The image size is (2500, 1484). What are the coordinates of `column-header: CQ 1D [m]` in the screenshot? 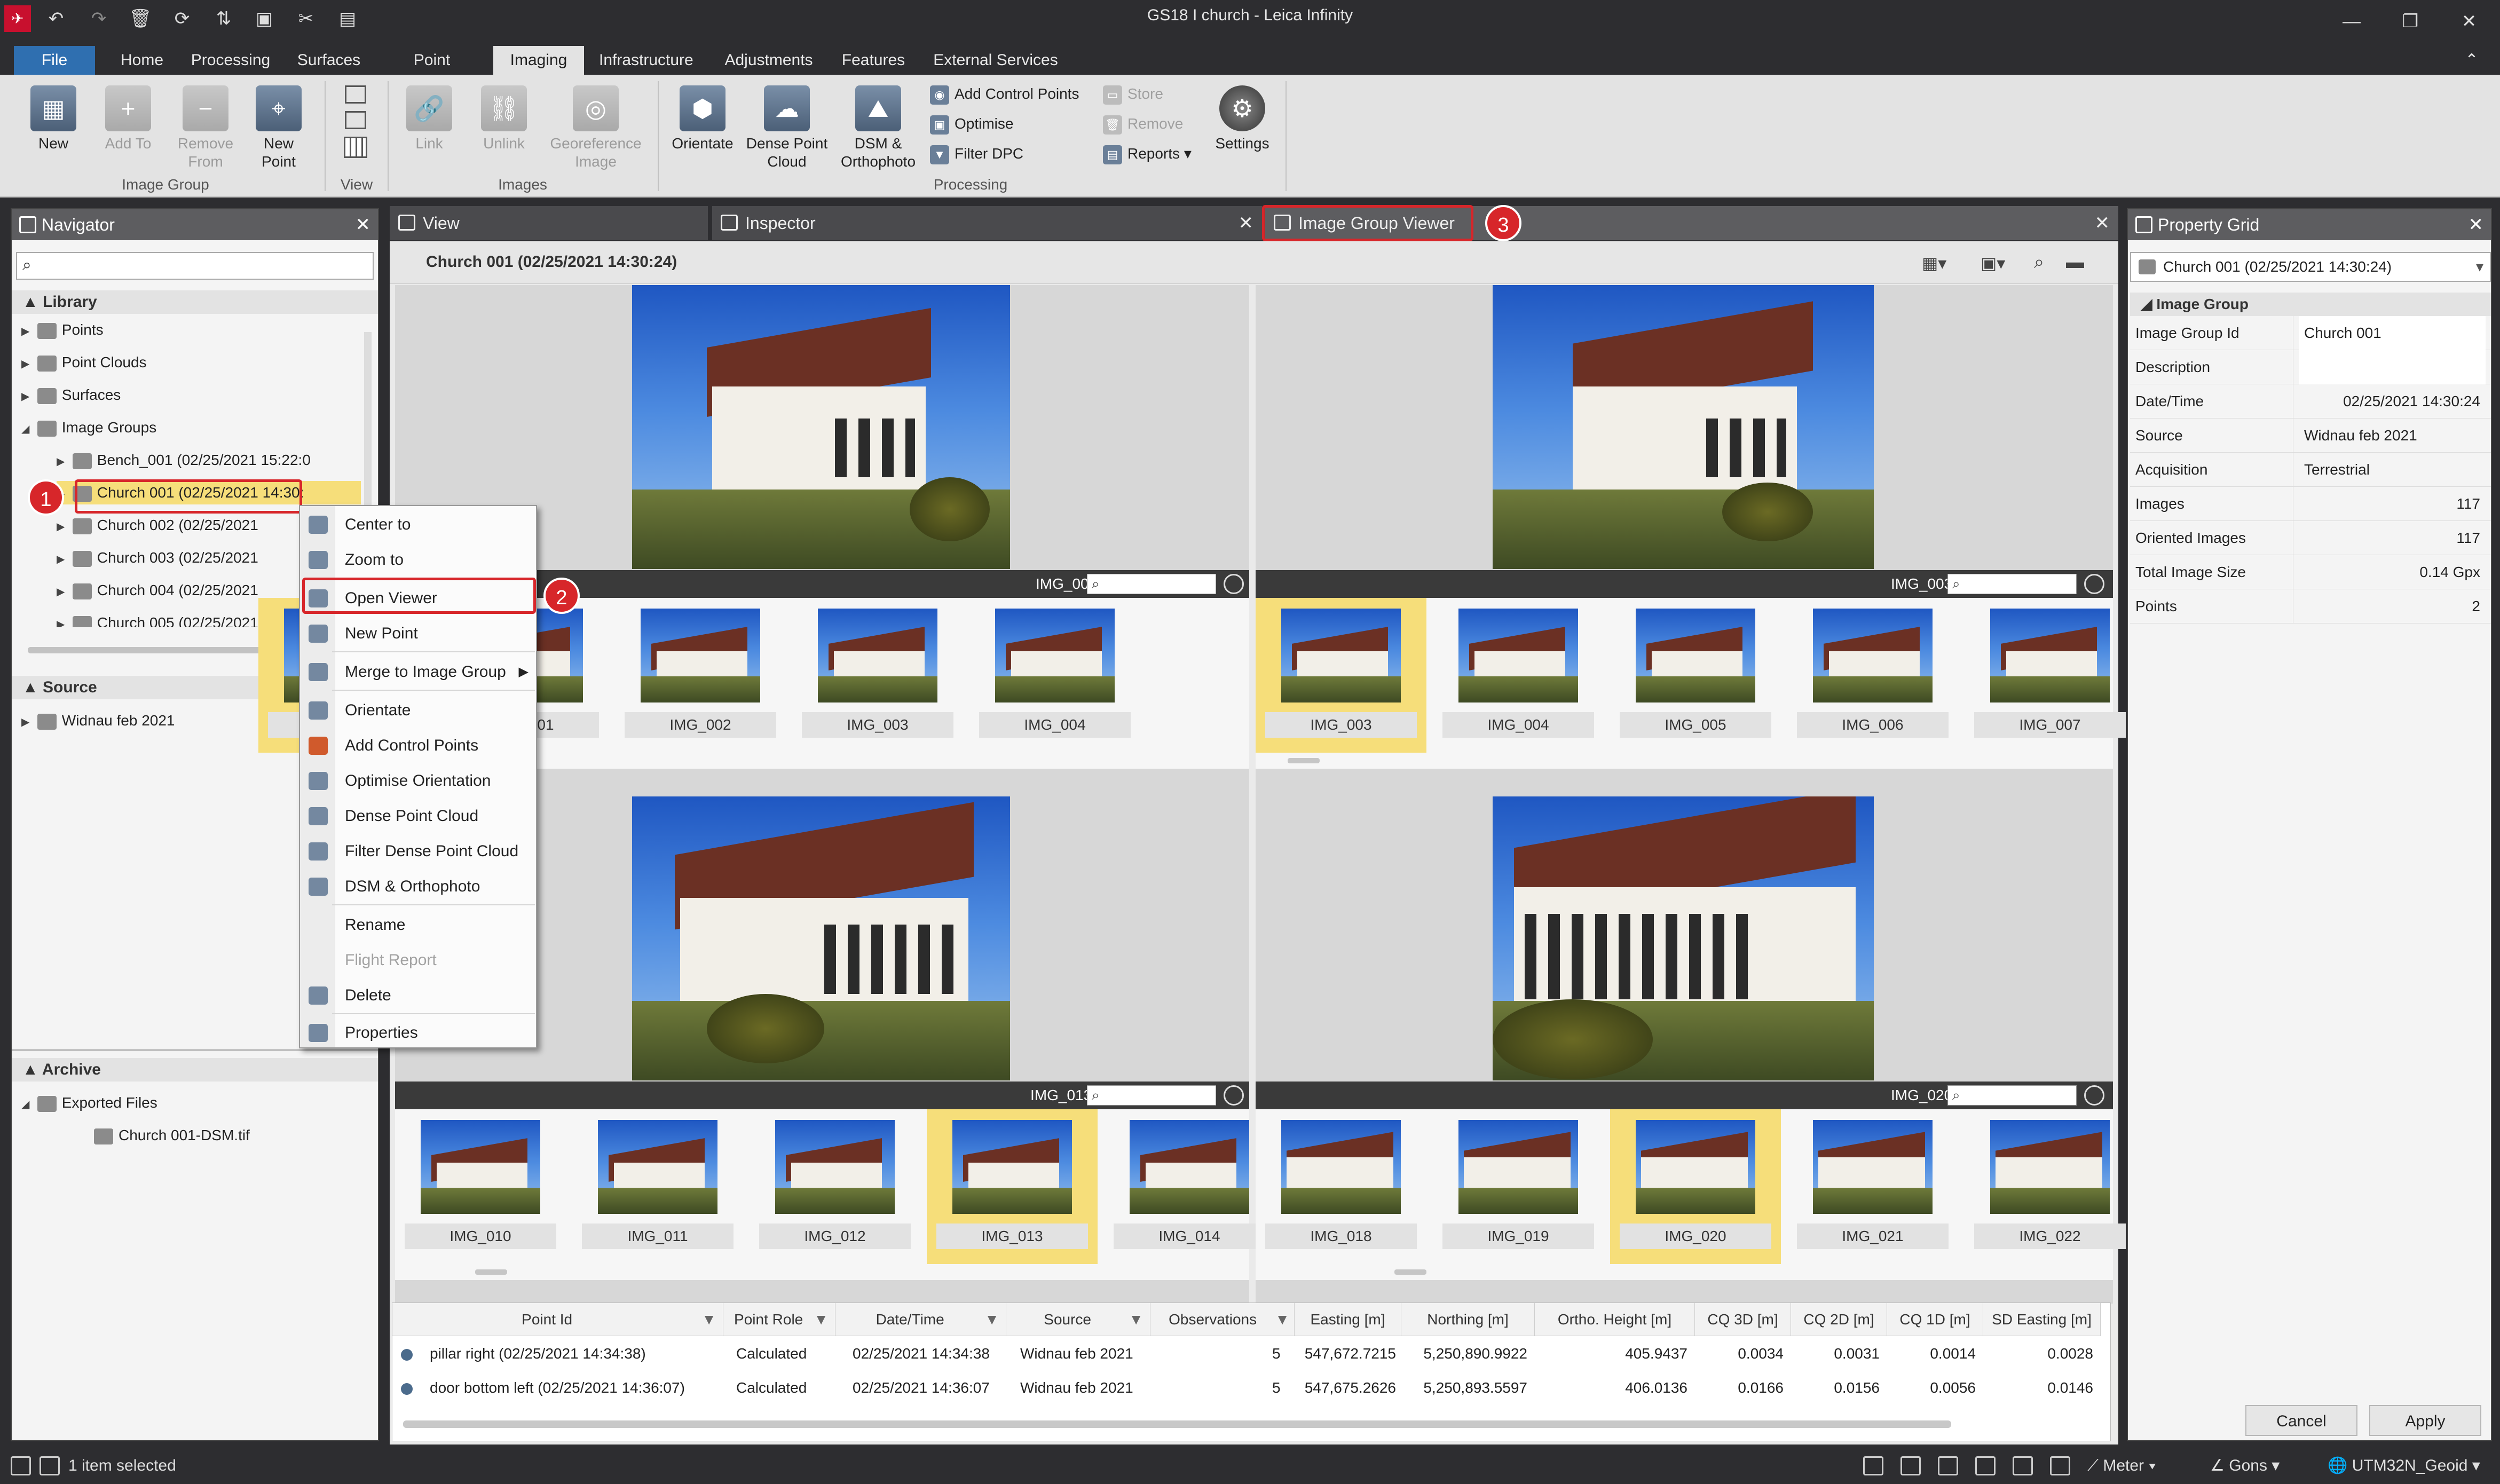 It's located at (1935, 1319).